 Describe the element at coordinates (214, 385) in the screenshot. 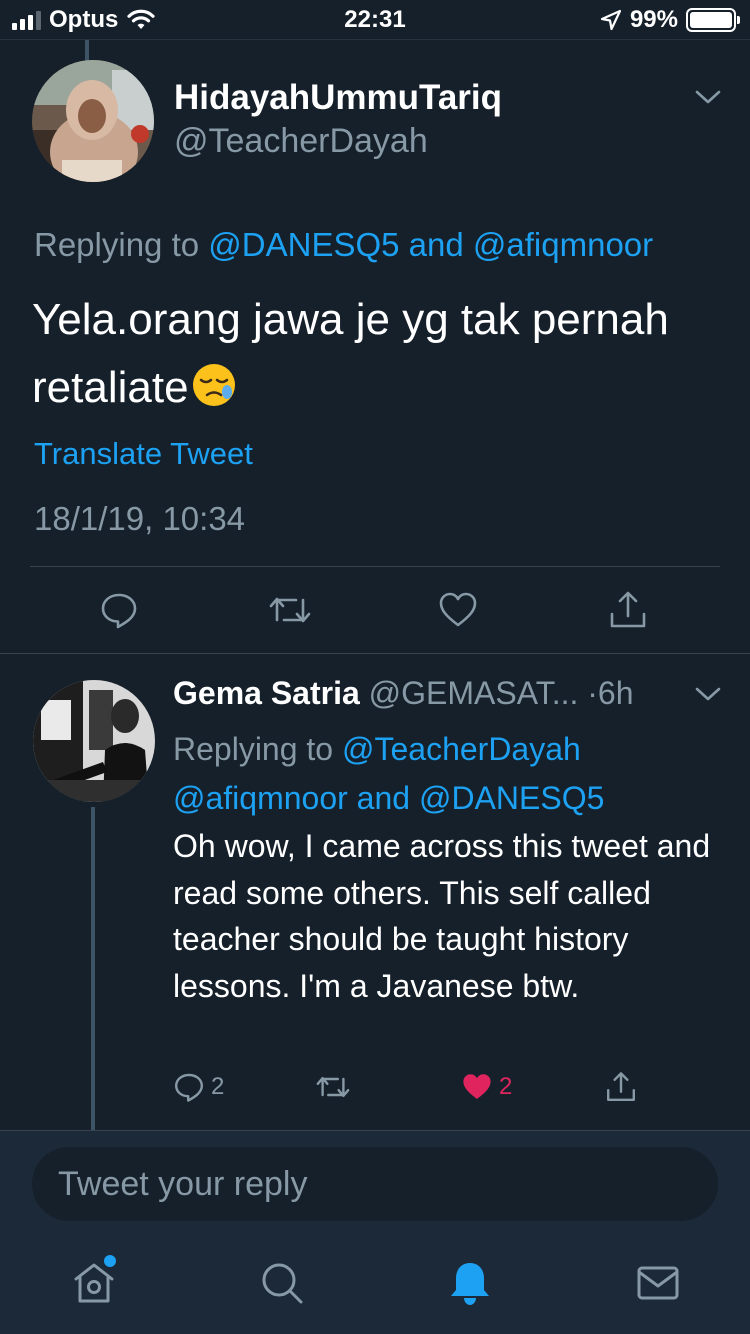

I see `sleepy-face-emoji-icon` at that location.